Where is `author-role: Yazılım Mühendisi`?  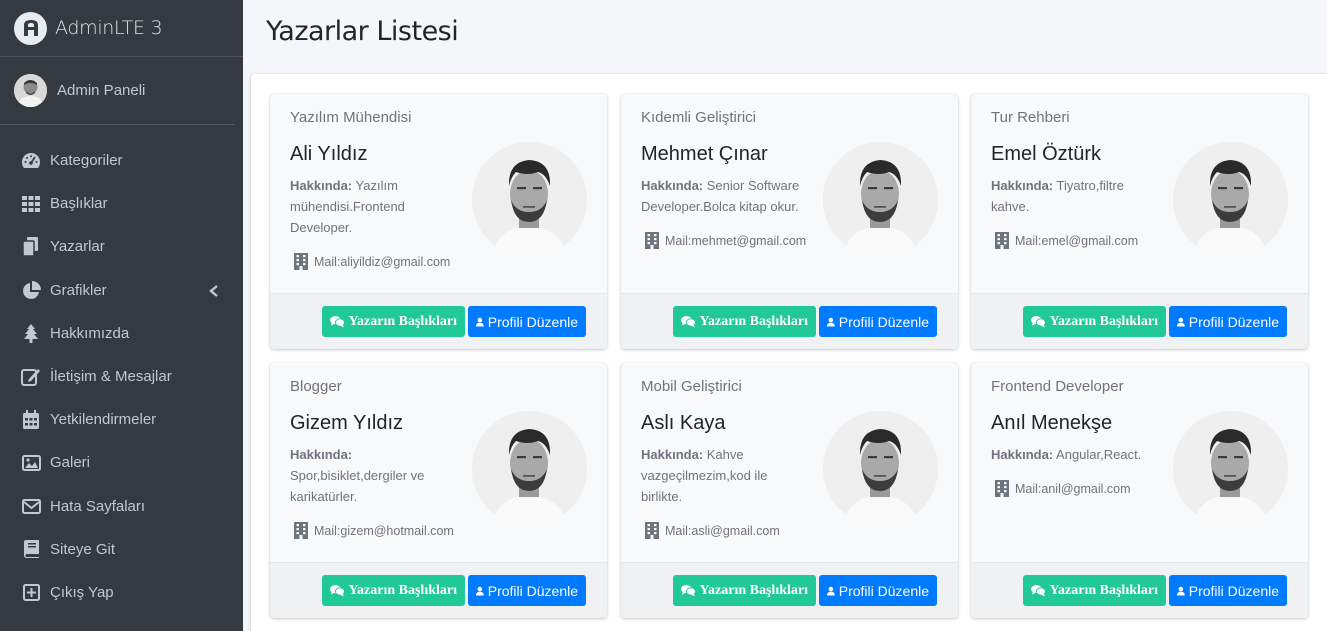
author-role: Yazılım Mühendisi is located at coordinates (351, 117).